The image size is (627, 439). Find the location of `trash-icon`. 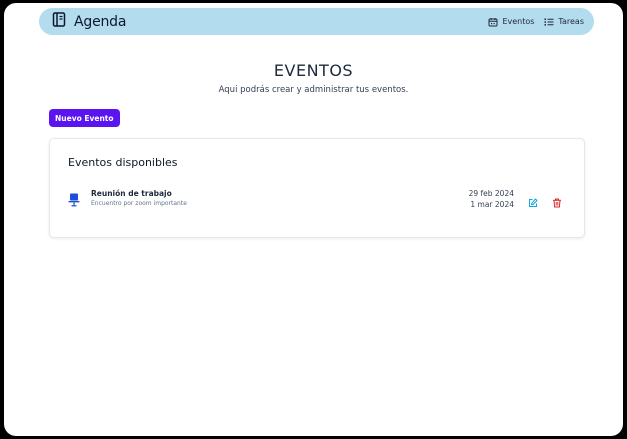

trash-icon is located at coordinates (557, 202).